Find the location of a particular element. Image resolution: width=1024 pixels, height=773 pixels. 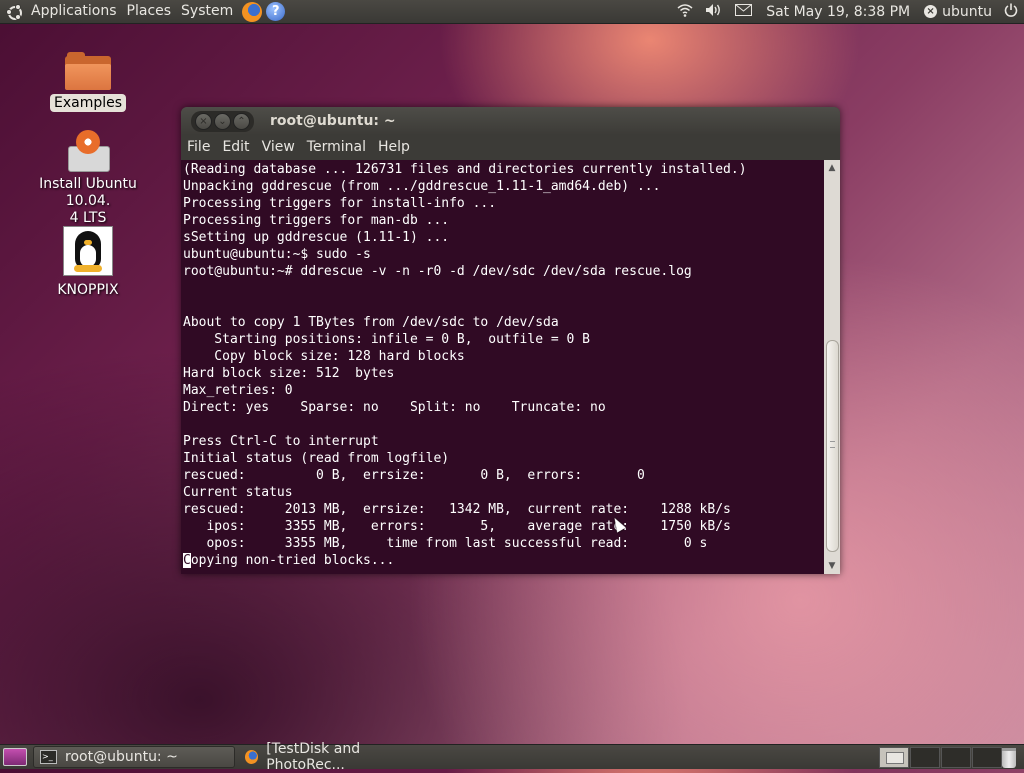

trash-icon is located at coordinates (1009, 758).